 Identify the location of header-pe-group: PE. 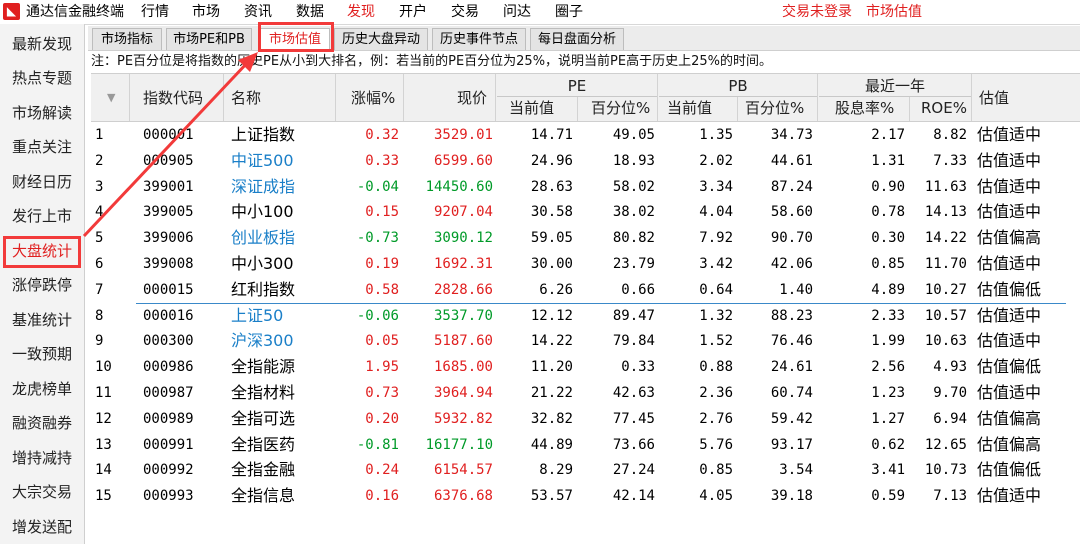
(577, 86).